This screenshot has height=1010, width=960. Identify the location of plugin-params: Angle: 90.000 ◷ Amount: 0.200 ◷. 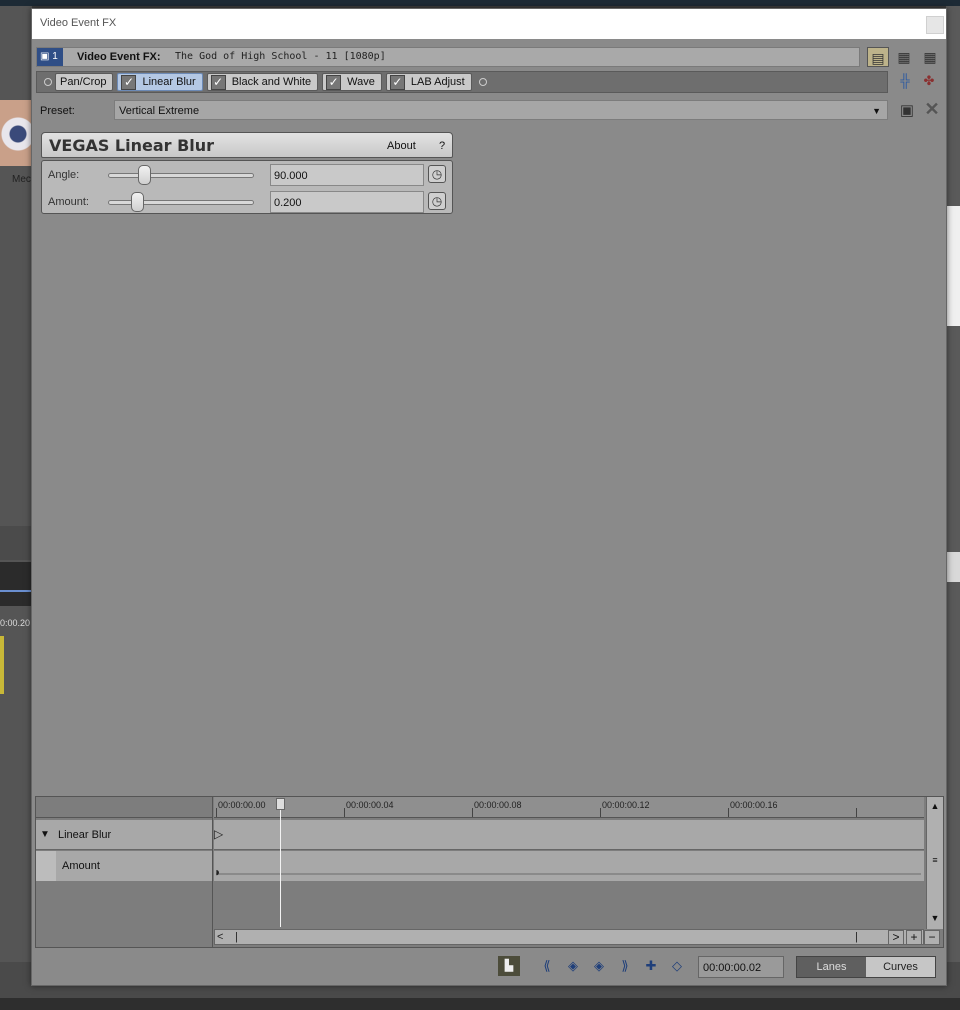
(247, 187).